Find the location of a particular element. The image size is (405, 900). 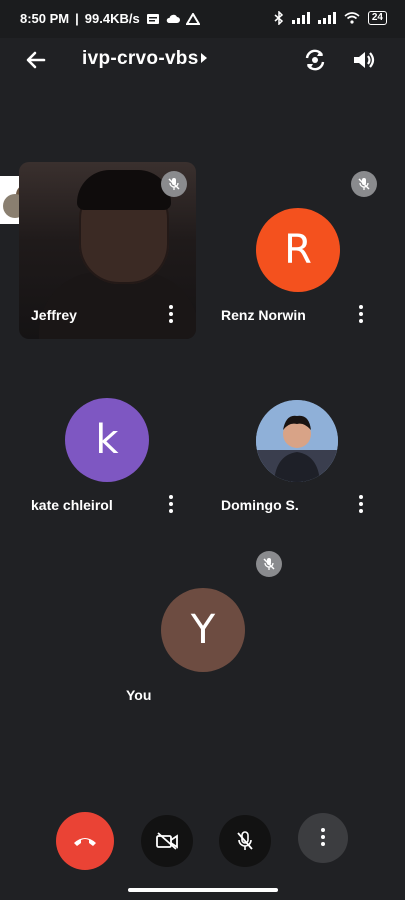

caret-right-icon is located at coordinates (204, 58).